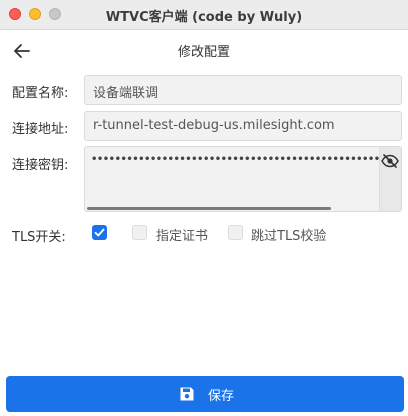  I want to click on title-bar: WTVC客户端 (code by Wuly), so click(204, 15).